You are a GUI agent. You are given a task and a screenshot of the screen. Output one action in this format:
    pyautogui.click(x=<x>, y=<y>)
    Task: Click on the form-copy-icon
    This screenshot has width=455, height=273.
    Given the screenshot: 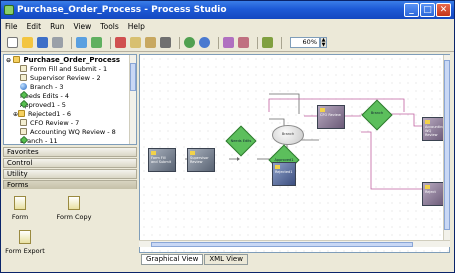 What is the action you would take?
    pyautogui.click(x=74, y=203)
    